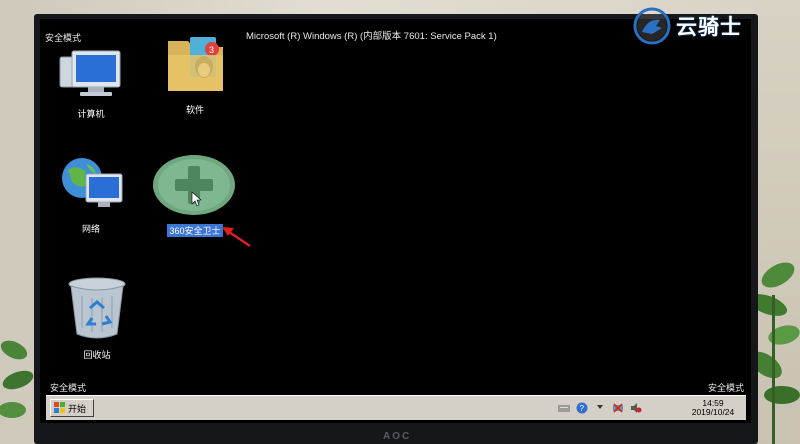 This screenshot has width=800, height=444. Describe the element at coordinates (396, 407) in the screenshot. I see `taskbar: 开始 ? 14:59 2019/10/24` at that location.